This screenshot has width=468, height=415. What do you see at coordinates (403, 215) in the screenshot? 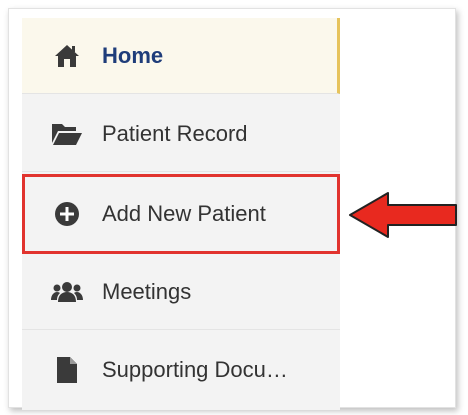
I see `arrow-left-icon` at bounding box center [403, 215].